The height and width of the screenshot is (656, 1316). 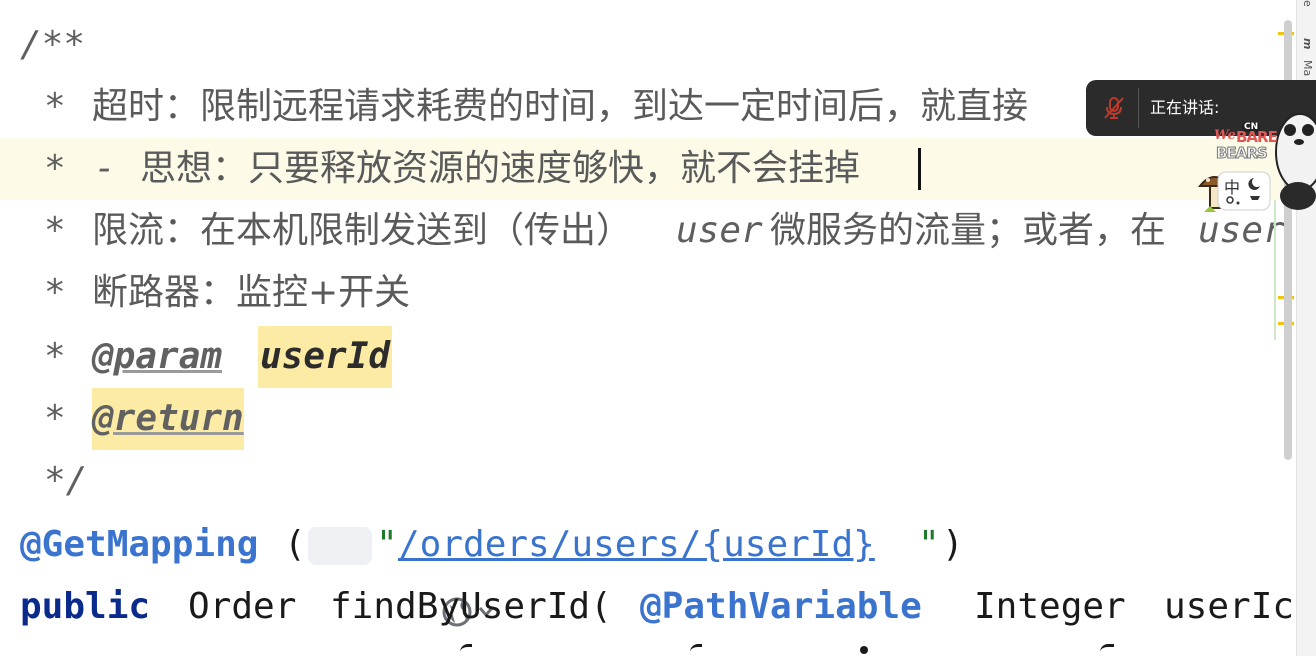 I want to click on javadoc-param-tag: @param, so click(x=157, y=356).